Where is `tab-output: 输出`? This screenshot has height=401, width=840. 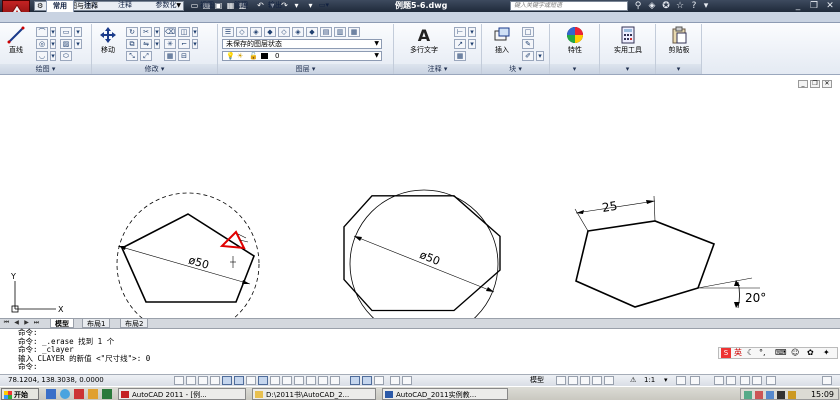
tab-output: 输出 is located at coordinates (275, 5).